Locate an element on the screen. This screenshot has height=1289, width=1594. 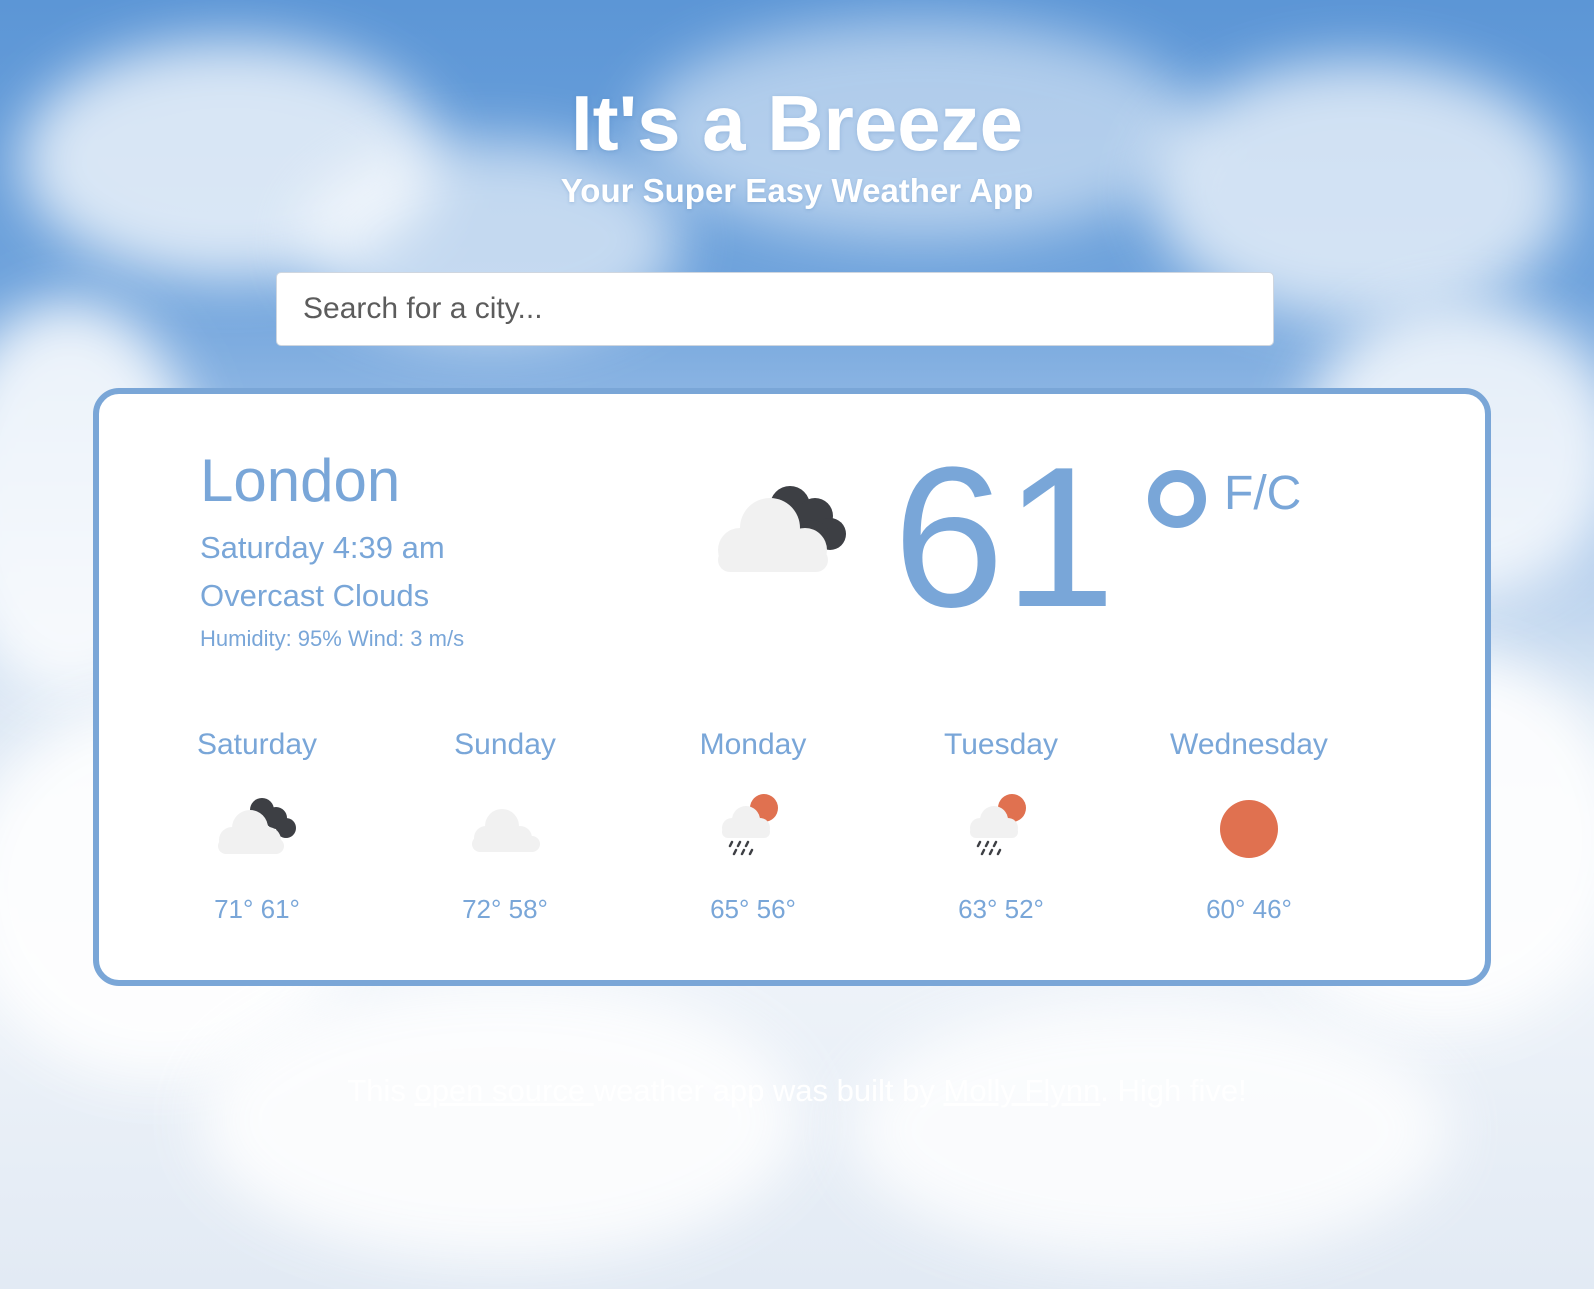
forecast-temps: 60° 46° is located at coordinates (1249, 909).